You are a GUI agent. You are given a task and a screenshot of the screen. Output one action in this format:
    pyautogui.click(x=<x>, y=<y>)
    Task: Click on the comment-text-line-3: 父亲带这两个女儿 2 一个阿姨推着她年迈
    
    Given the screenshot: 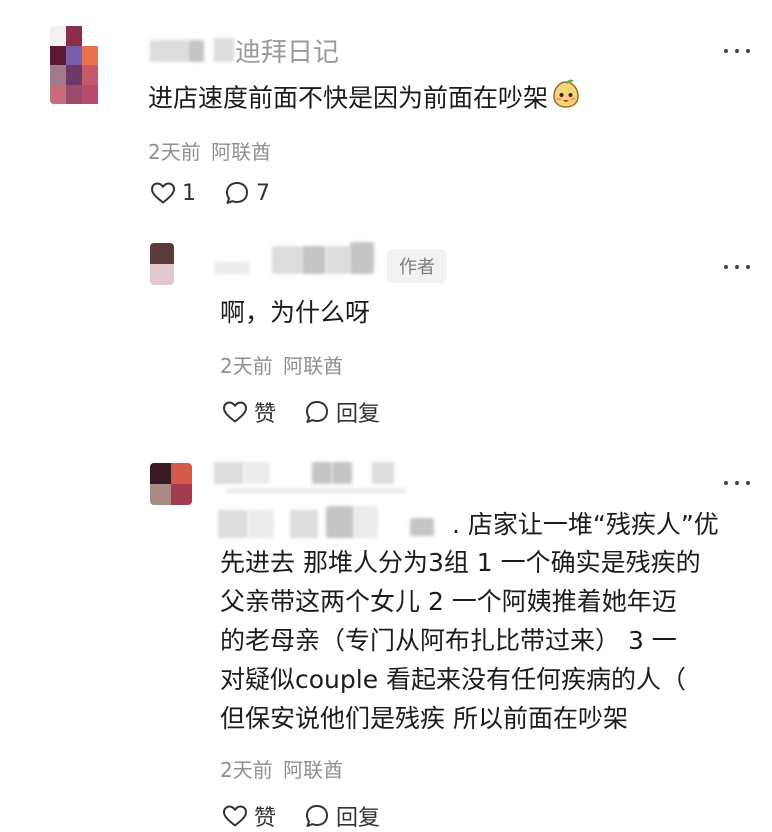 What is the action you would take?
    pyautogui.click(x=448, y=601)
    